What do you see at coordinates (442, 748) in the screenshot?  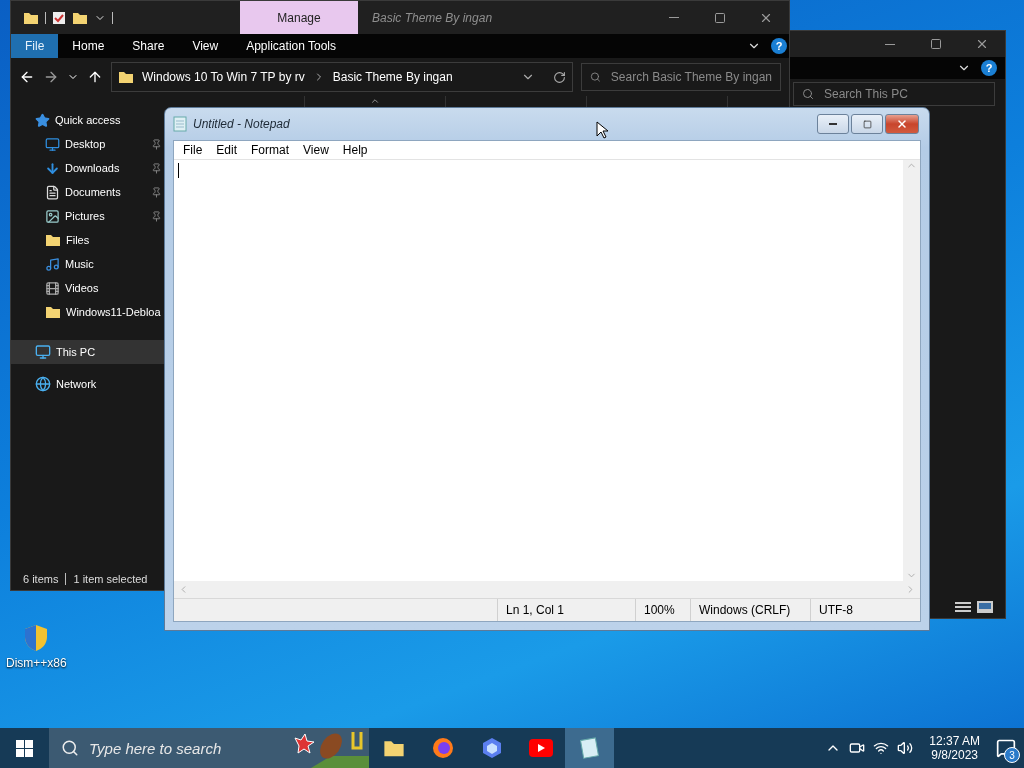 I see `browser-icon` at bounding box center [442, 748].